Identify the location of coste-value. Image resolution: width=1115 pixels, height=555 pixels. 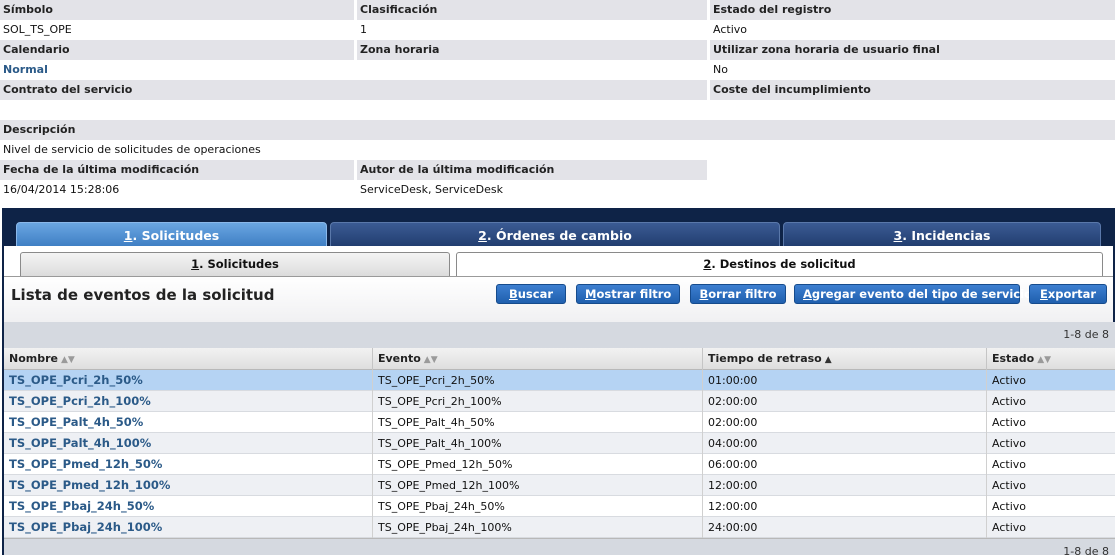
(912, 110).